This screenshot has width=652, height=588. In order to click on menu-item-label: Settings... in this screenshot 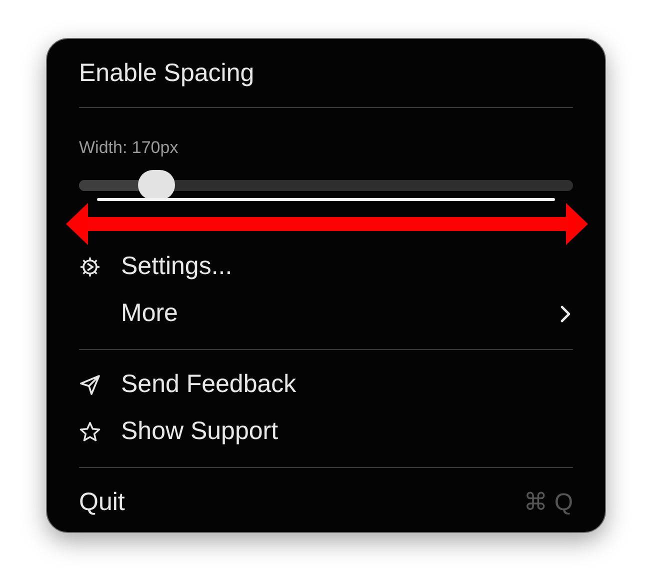, I will do `click(176, 266)`.